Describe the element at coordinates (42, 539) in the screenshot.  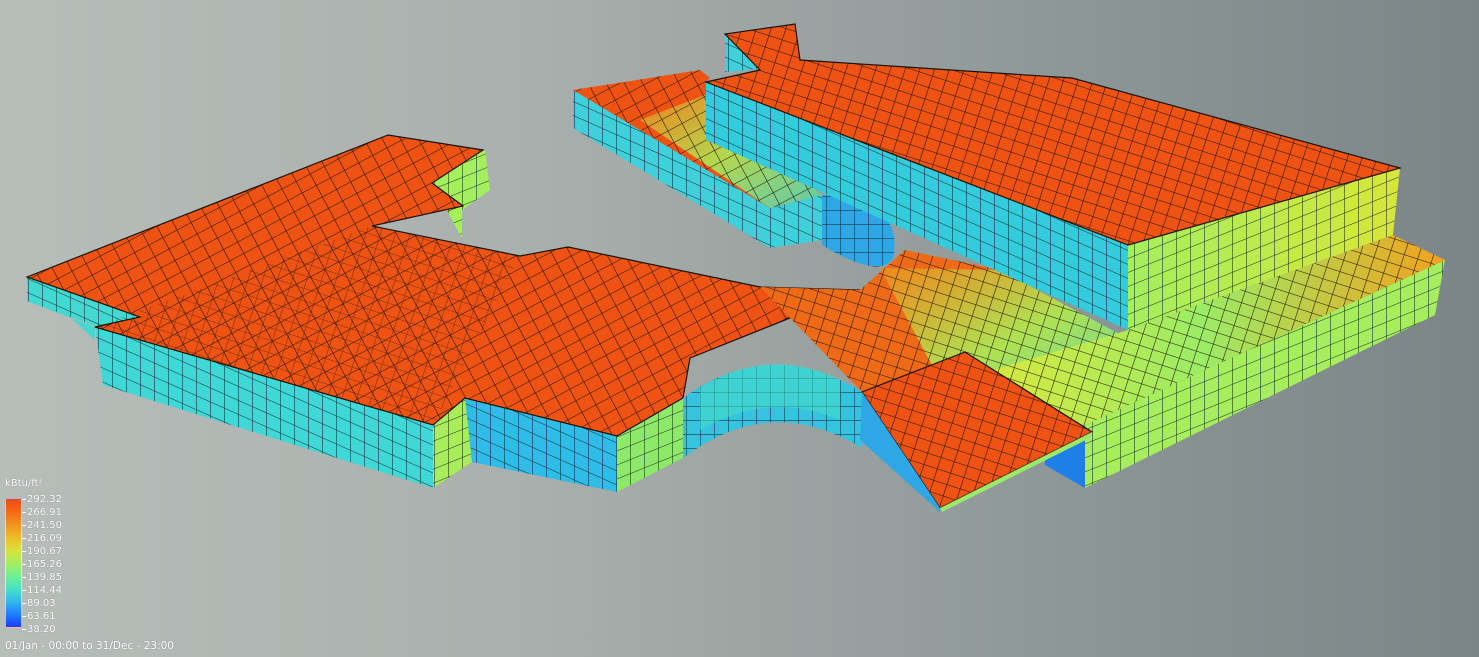
I see `legend-tick: 216.09` at that location.